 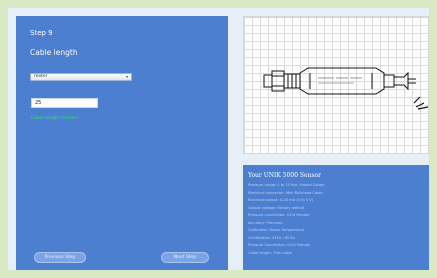 What do you see at coordinates (55, 118) in the screenshot?
I see `cable-length-note: Cable length (meter)` at bounding box center [55, 118].